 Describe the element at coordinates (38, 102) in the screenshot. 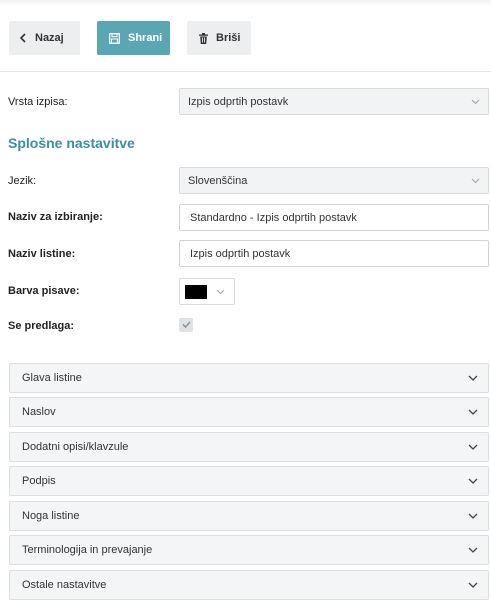

I see `print-type-label: Vrsta izpisa:` at that location.